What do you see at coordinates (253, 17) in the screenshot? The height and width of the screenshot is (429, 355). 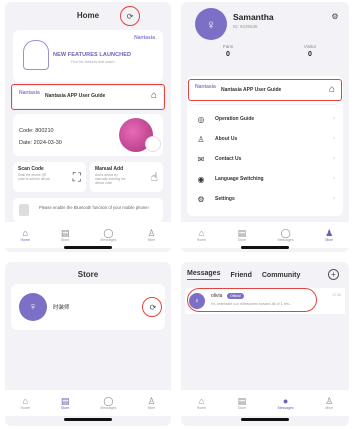 I see `profile-name: Samantha` at bounding box center [253, 17].